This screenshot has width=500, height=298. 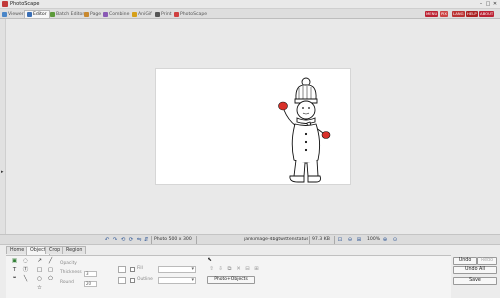 What do you see at coordinates (276, 239) in the screenshot?
I see `filename-label: jankimage-4bgtwittenstatus.png` at bounding box center [276, 239].